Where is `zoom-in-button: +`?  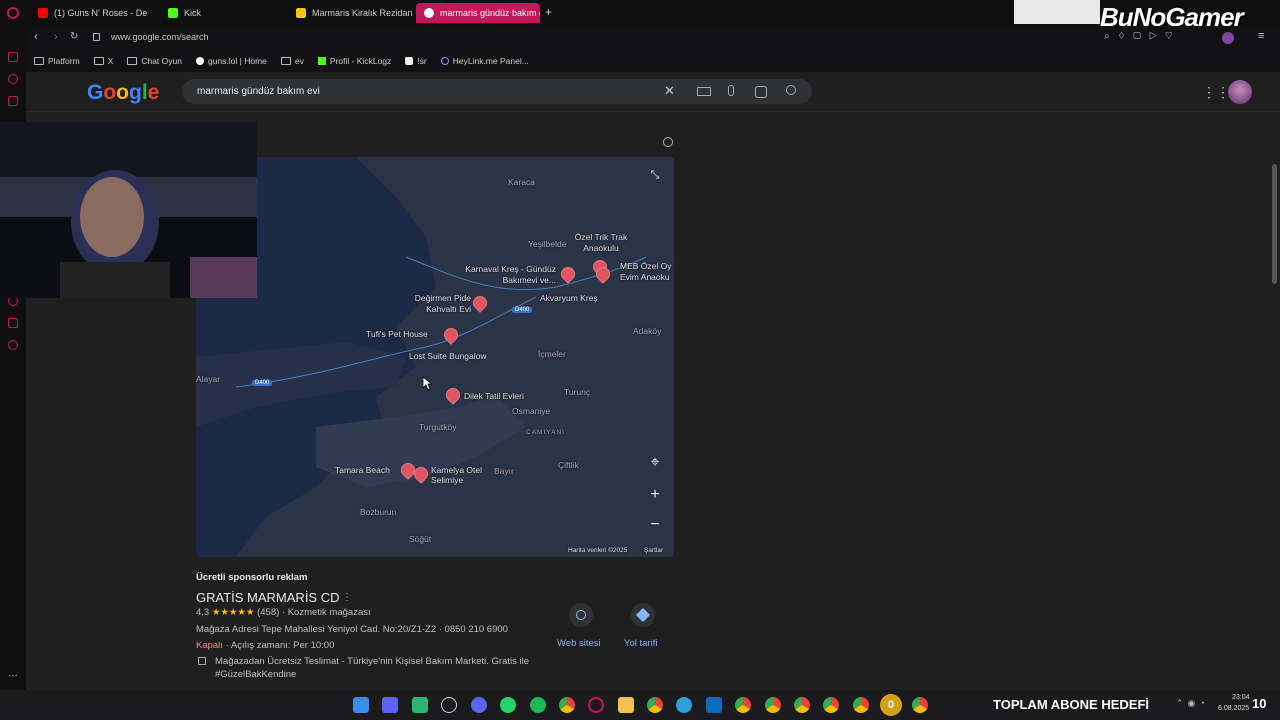 zoom-in-button: + is located at coordinates (655, 495).